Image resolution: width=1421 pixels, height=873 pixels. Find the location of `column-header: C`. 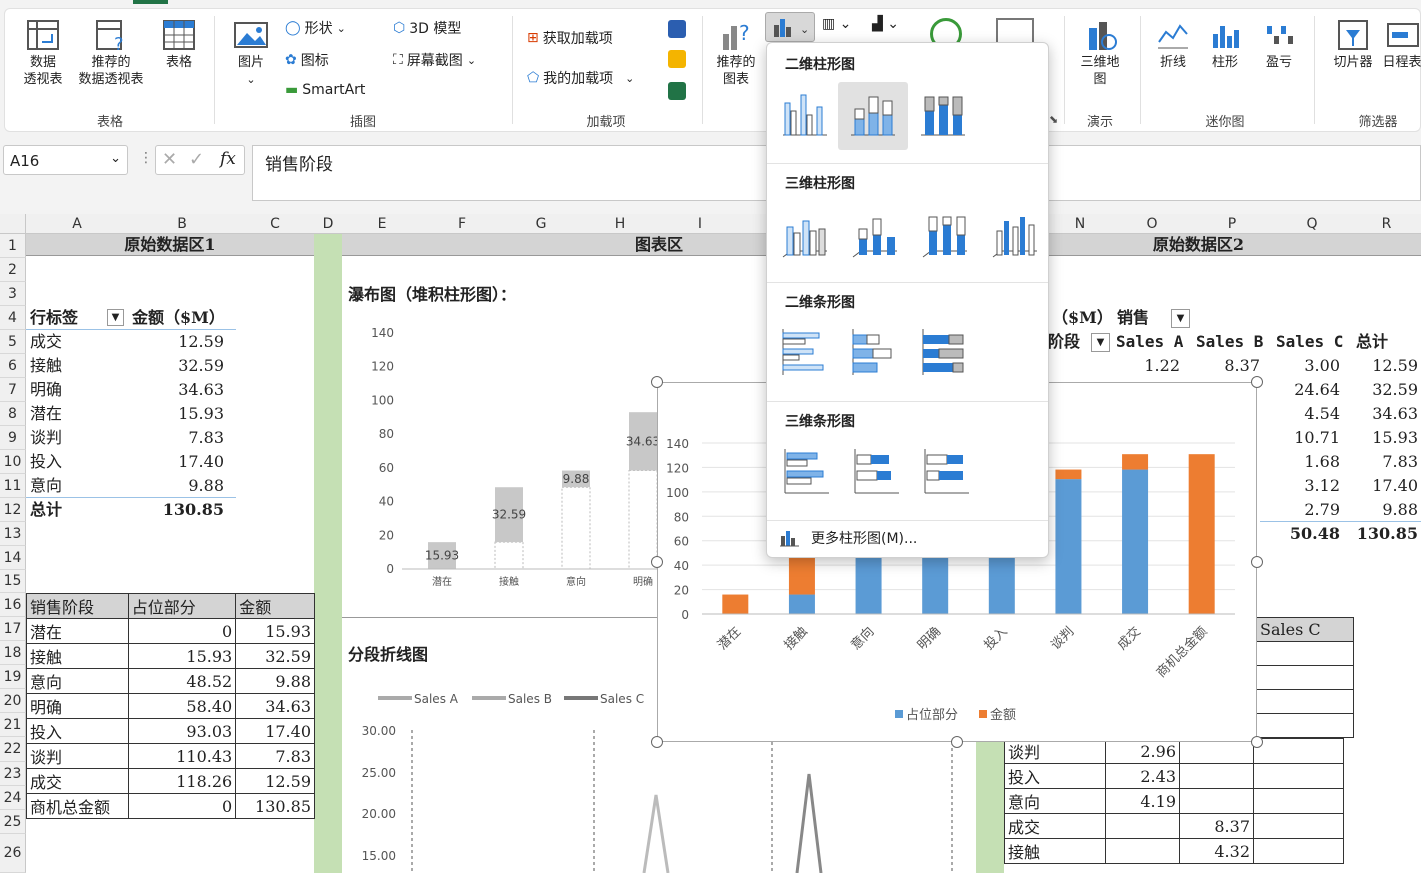

column-header: C is located at coordinates (275, 224).